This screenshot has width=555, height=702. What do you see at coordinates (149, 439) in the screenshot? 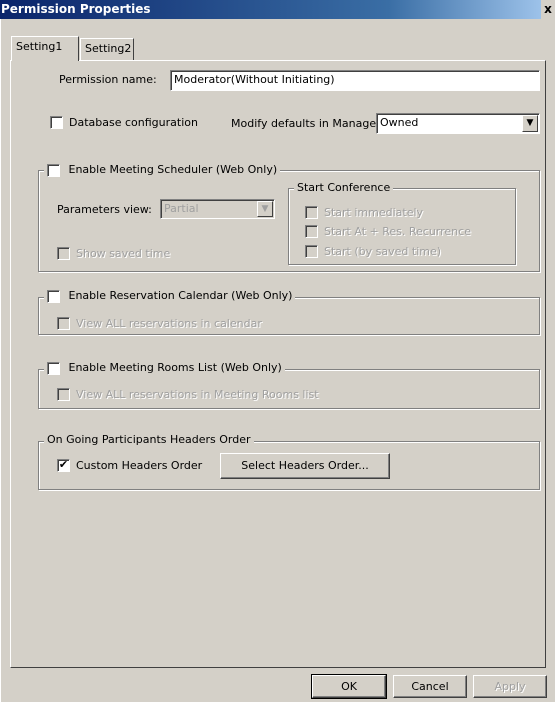
I see `headers-order-legend: On Going Participants Headers Order` at bounding box center [149, 439].